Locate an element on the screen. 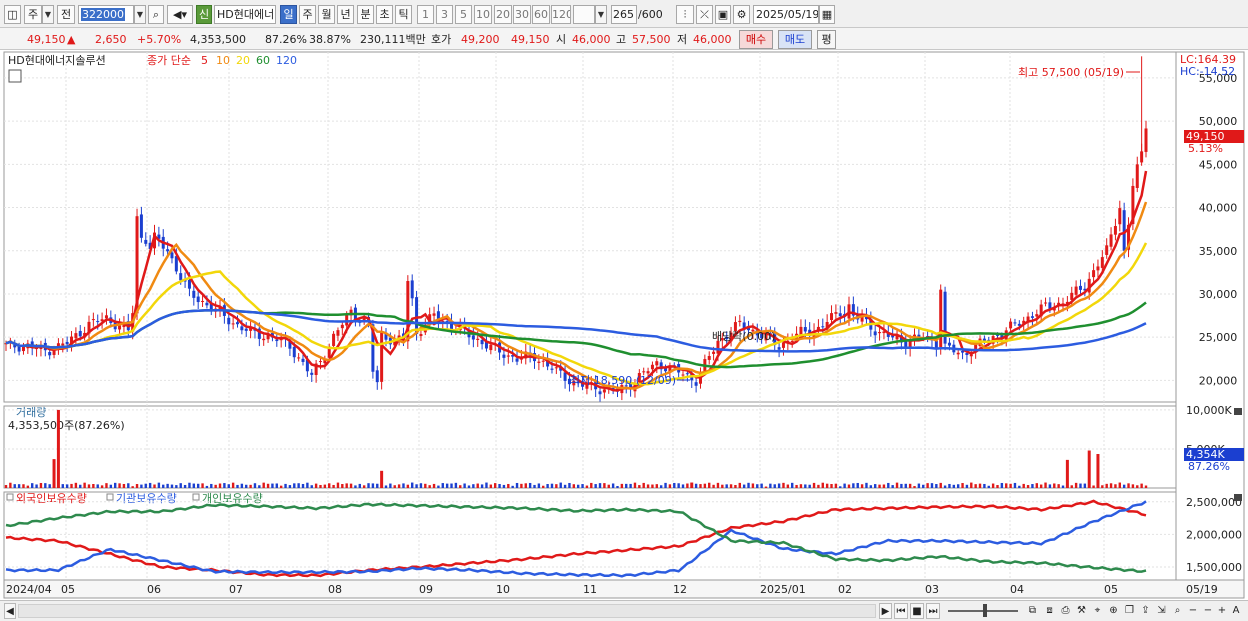 Image resolution: width=1248 pixels, height=621 pixels. interval-5: 5 is located at coordinates (463, 14).